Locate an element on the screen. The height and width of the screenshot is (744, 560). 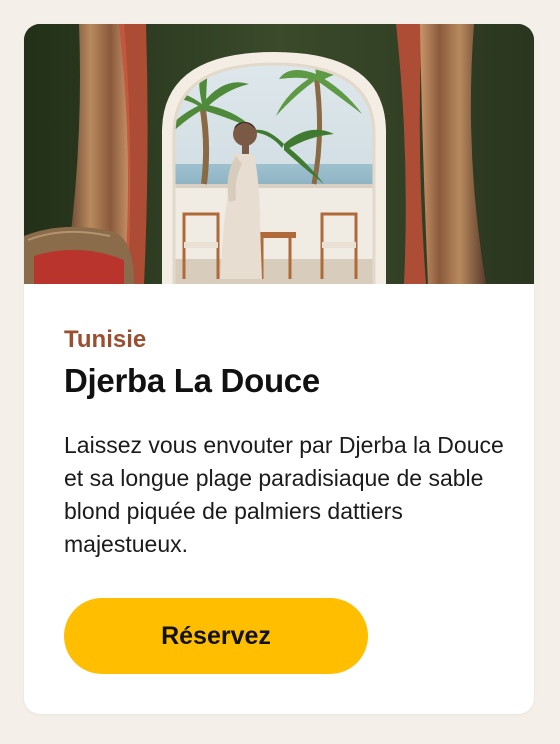
country-label: Tunisie is located at coordinates (105, 339).